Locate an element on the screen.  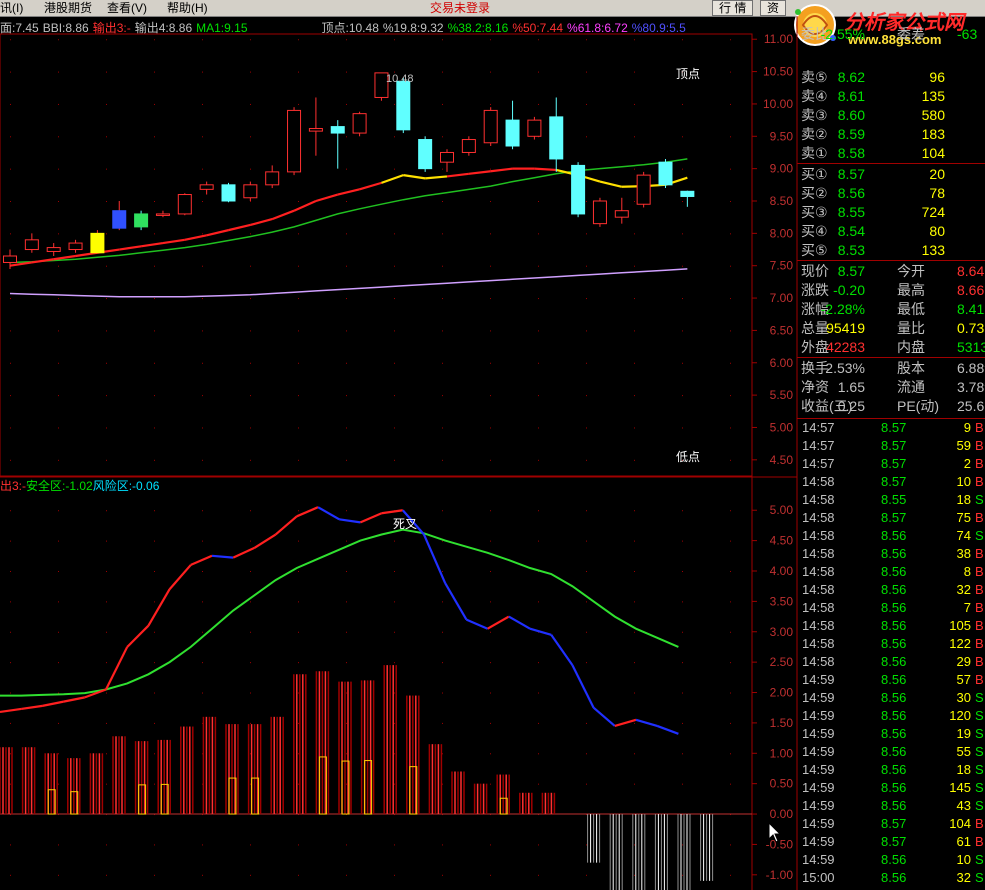
quote-button: 行 情 is located at coordinates (733, 8).